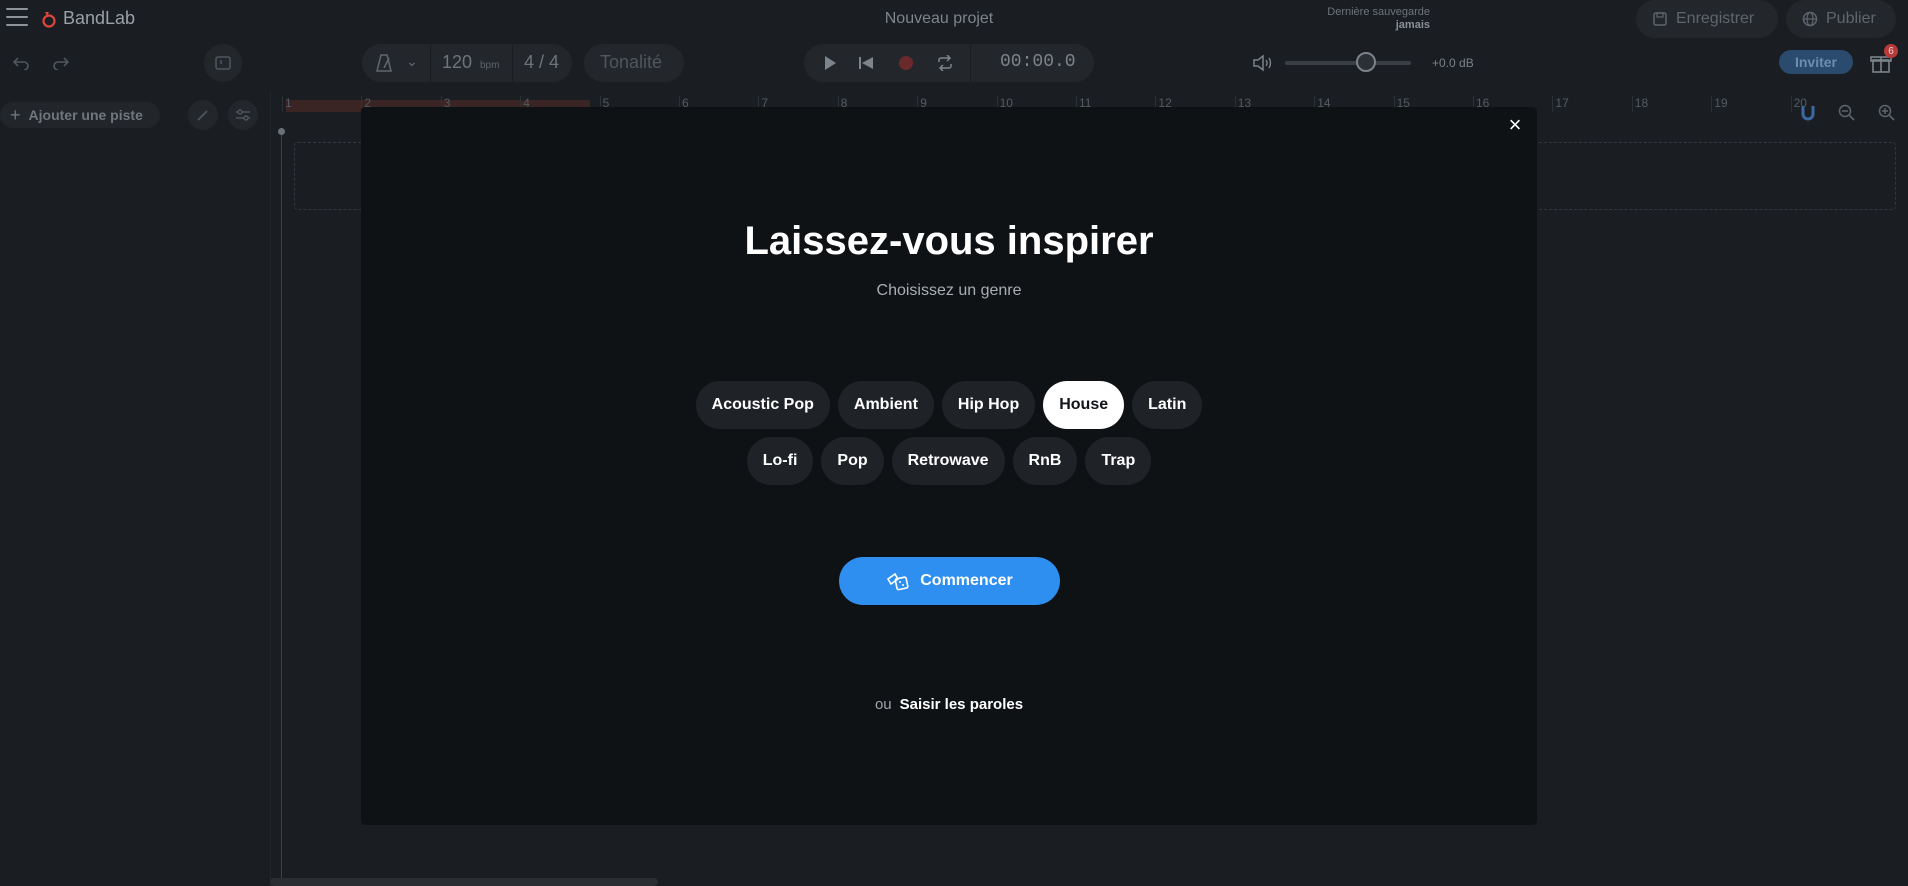 This screenshot has height=886, width=1908. Describe the element at coordinates (61, 63) in the screenshot. I see `redo-icon` at that location.